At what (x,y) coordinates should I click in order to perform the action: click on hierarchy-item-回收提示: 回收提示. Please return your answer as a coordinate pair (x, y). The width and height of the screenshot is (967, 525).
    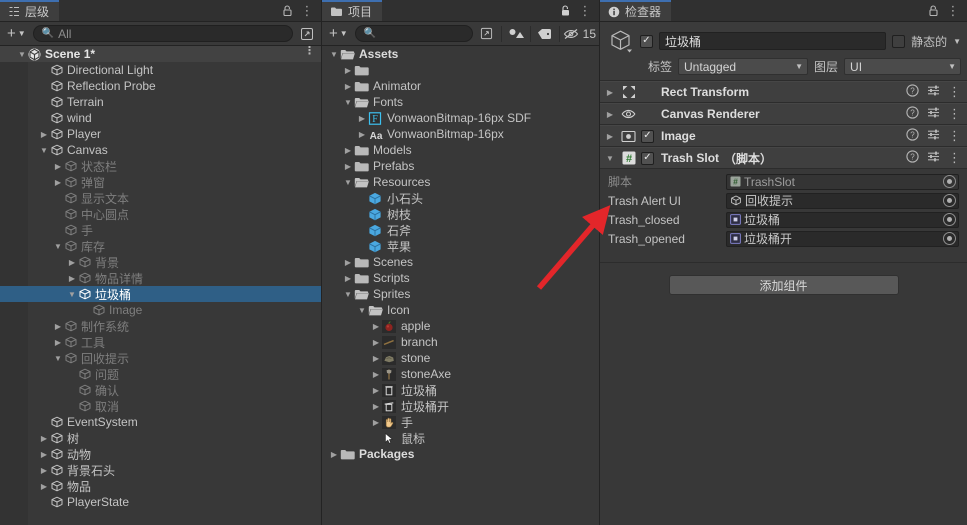
    Looking at the image, I should click on (160, 358).